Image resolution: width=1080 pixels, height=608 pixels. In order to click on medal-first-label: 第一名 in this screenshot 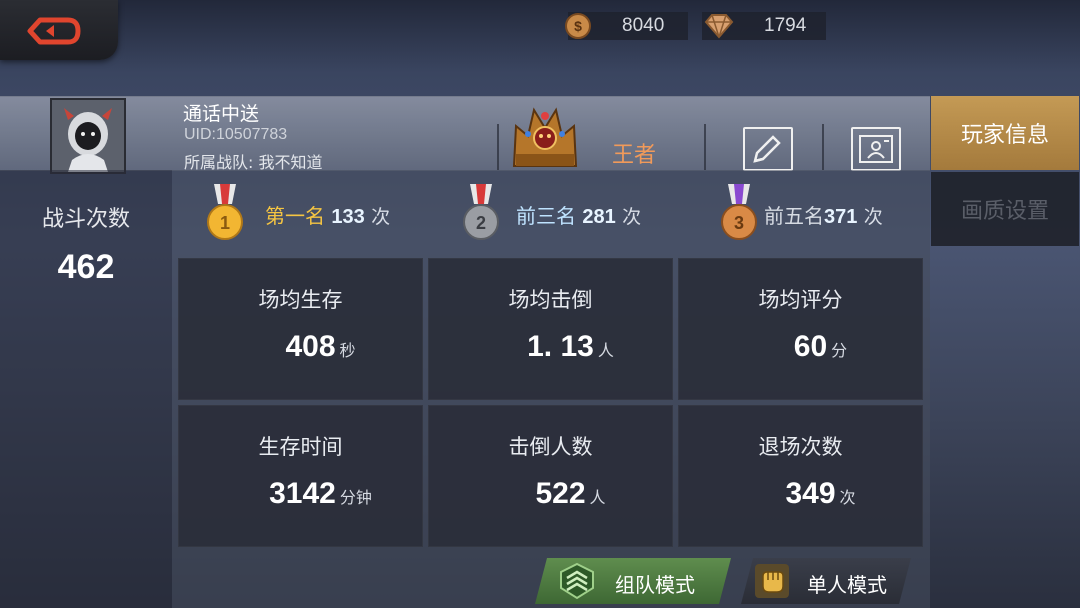, I will do `click(295, 216)`.